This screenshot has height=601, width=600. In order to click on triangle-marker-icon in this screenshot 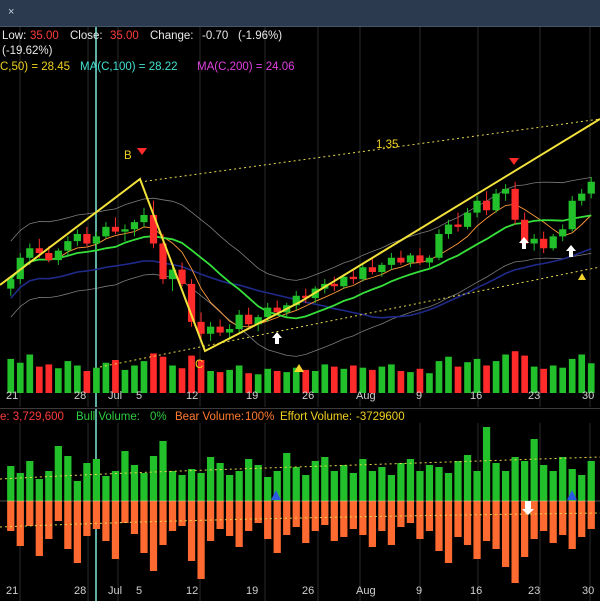, I will do `click(582, 276)`.